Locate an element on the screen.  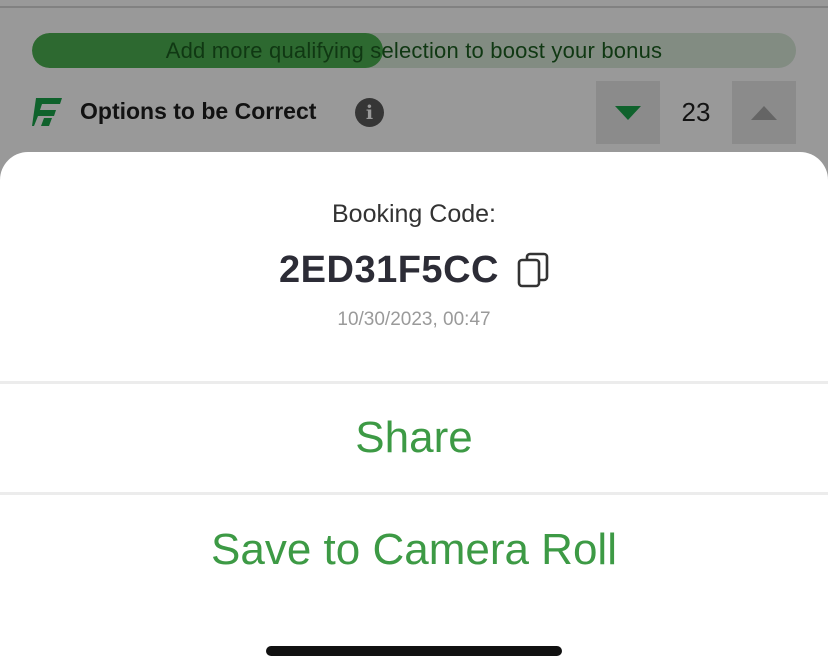
booking-timestamp: 10/30/2023, 00:47 is located at coordinates (414, 319).